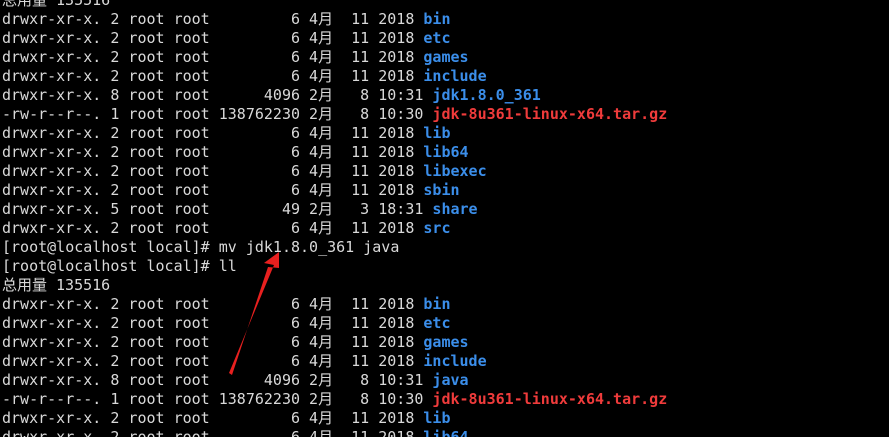 This screenshot has height=437, width=889. Describe the element at coordinates (450, 380) in the screenshot. I see `directory-name: java` at that location.